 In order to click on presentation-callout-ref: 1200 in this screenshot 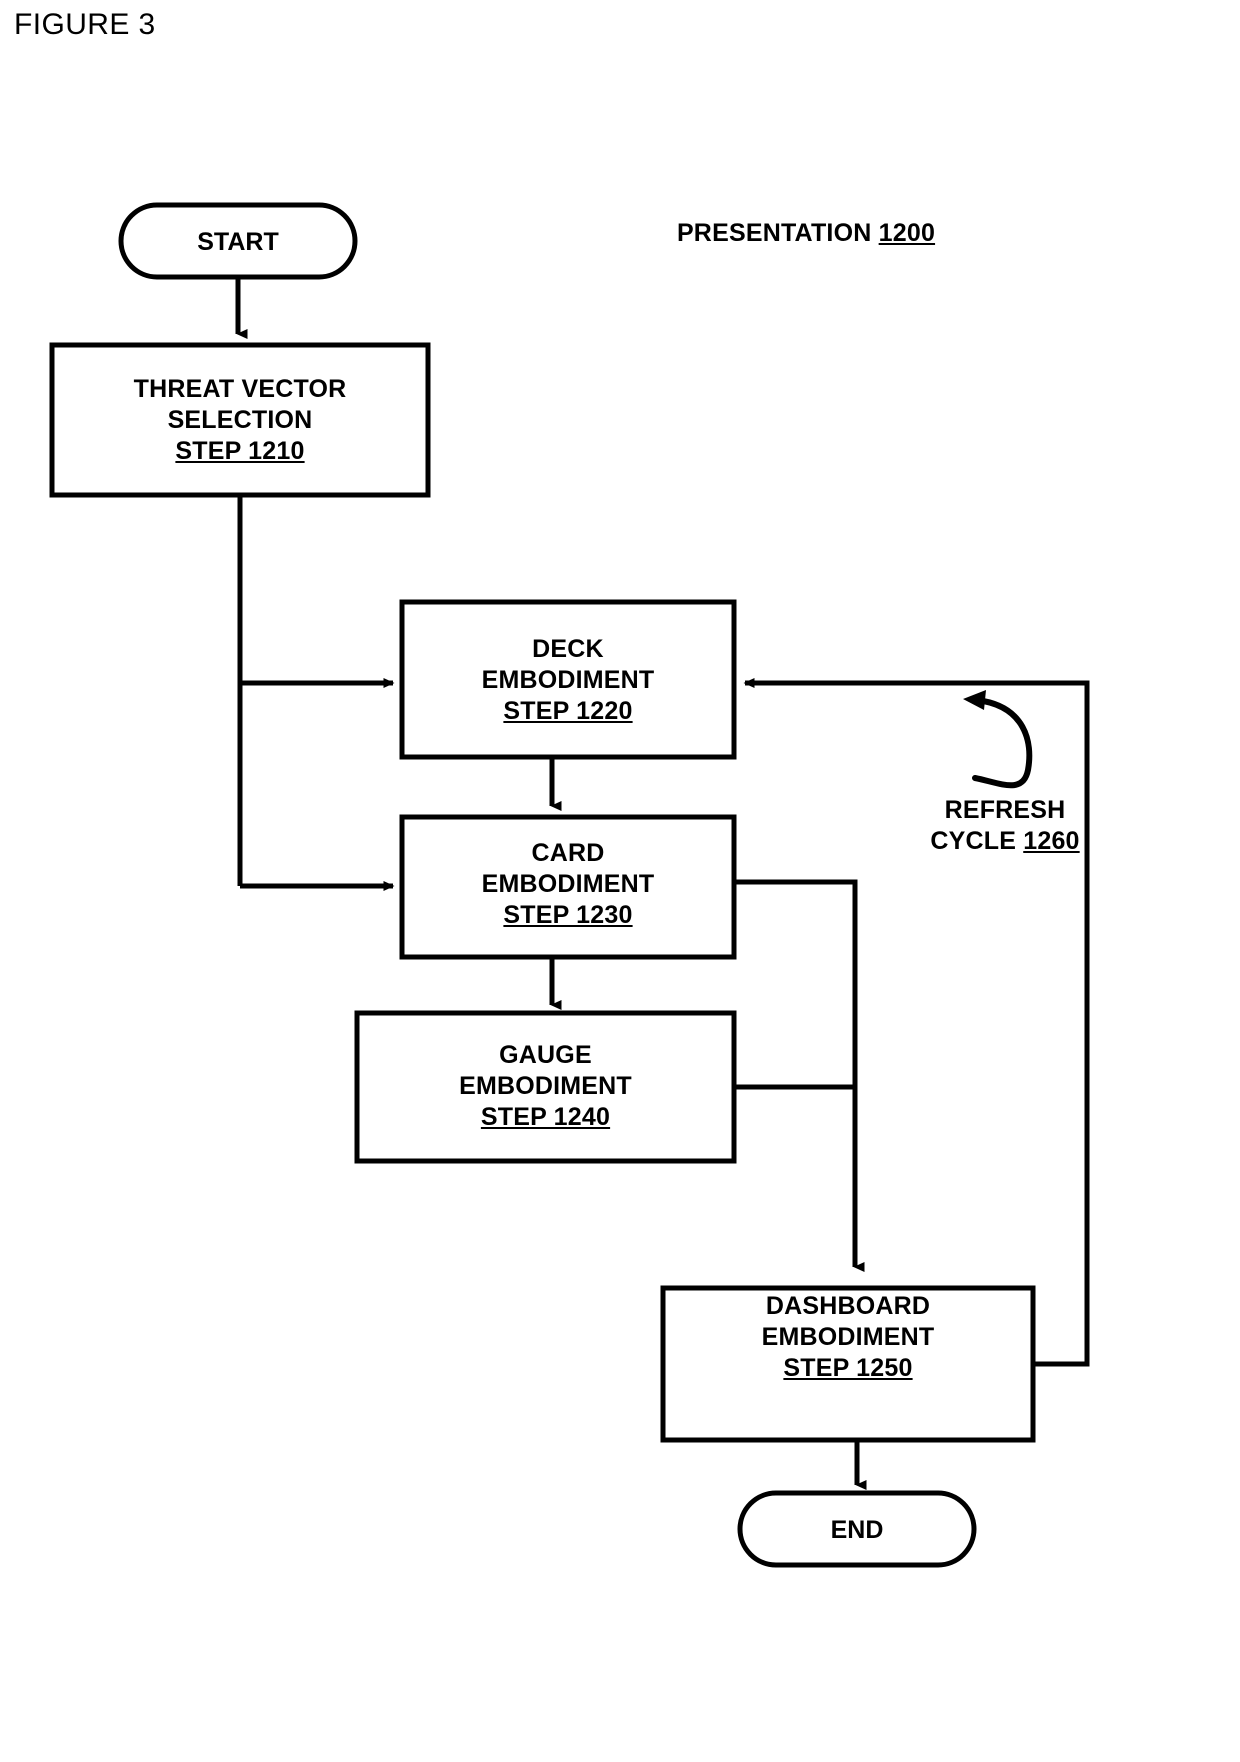, I will do `click(907, 233)`.